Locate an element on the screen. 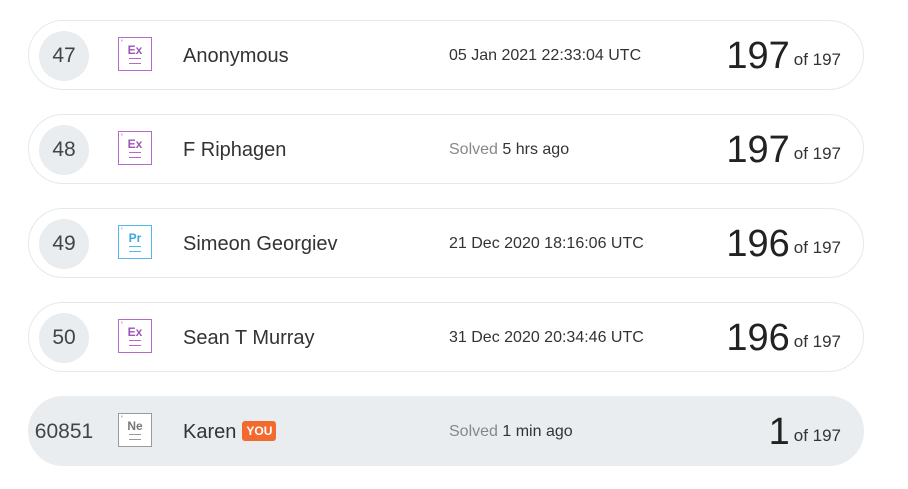 This screenshot has height=489, width=908. solved-time-value: 21 Dec 2020 18:16:06 UTC is located at coordinates (546, 243).